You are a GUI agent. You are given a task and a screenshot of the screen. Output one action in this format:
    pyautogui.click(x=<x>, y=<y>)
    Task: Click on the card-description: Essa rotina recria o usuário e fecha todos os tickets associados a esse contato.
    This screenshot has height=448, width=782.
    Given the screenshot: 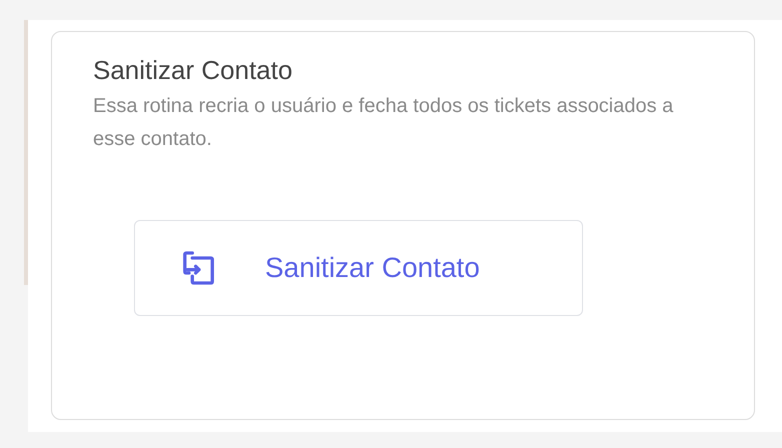 What is the action you would take?
    pyautogui.click(x=383, y=123)
    